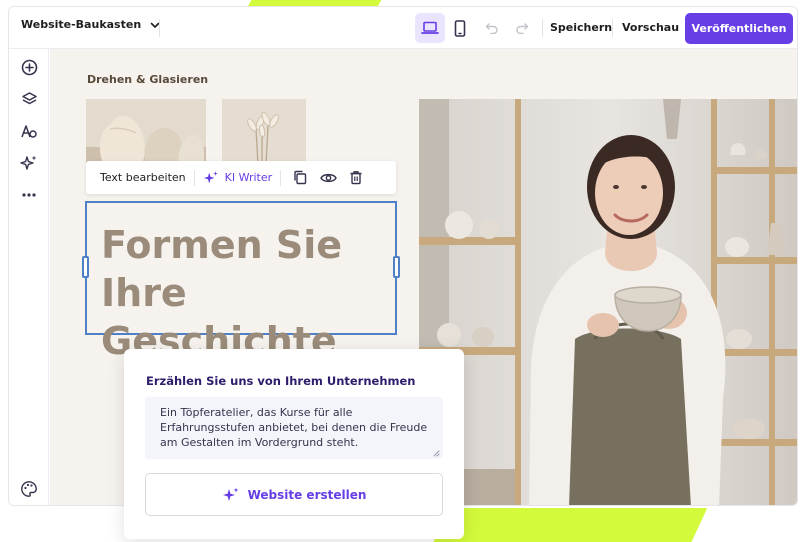 This screenshot has width=812, height=542. I want to click on trash-icon, so click(356, 178).